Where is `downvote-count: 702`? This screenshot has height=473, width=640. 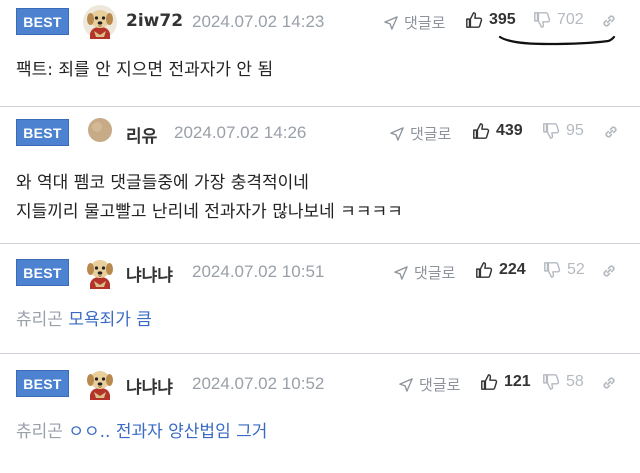
downvote-count: 702 is located at coordinates (570, 19).